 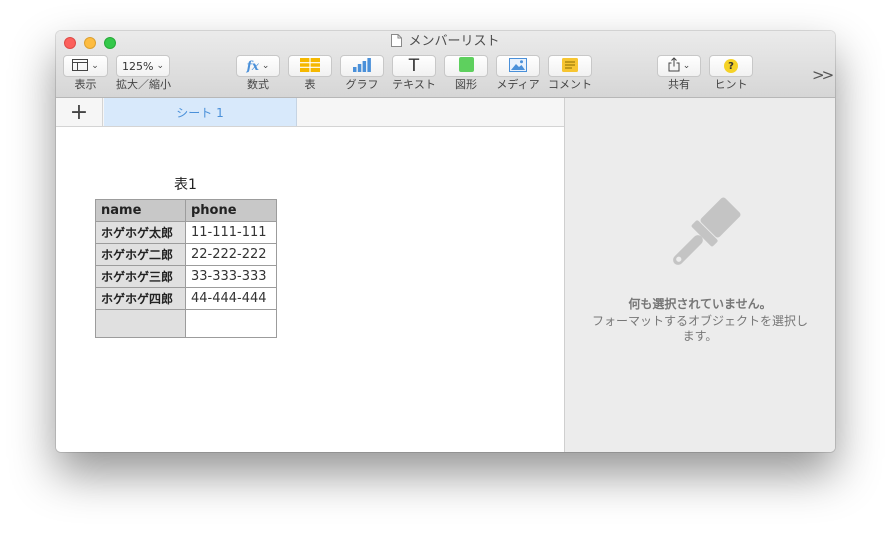 I want to click on zoom-value: 125%, so click(x=138, y=66).